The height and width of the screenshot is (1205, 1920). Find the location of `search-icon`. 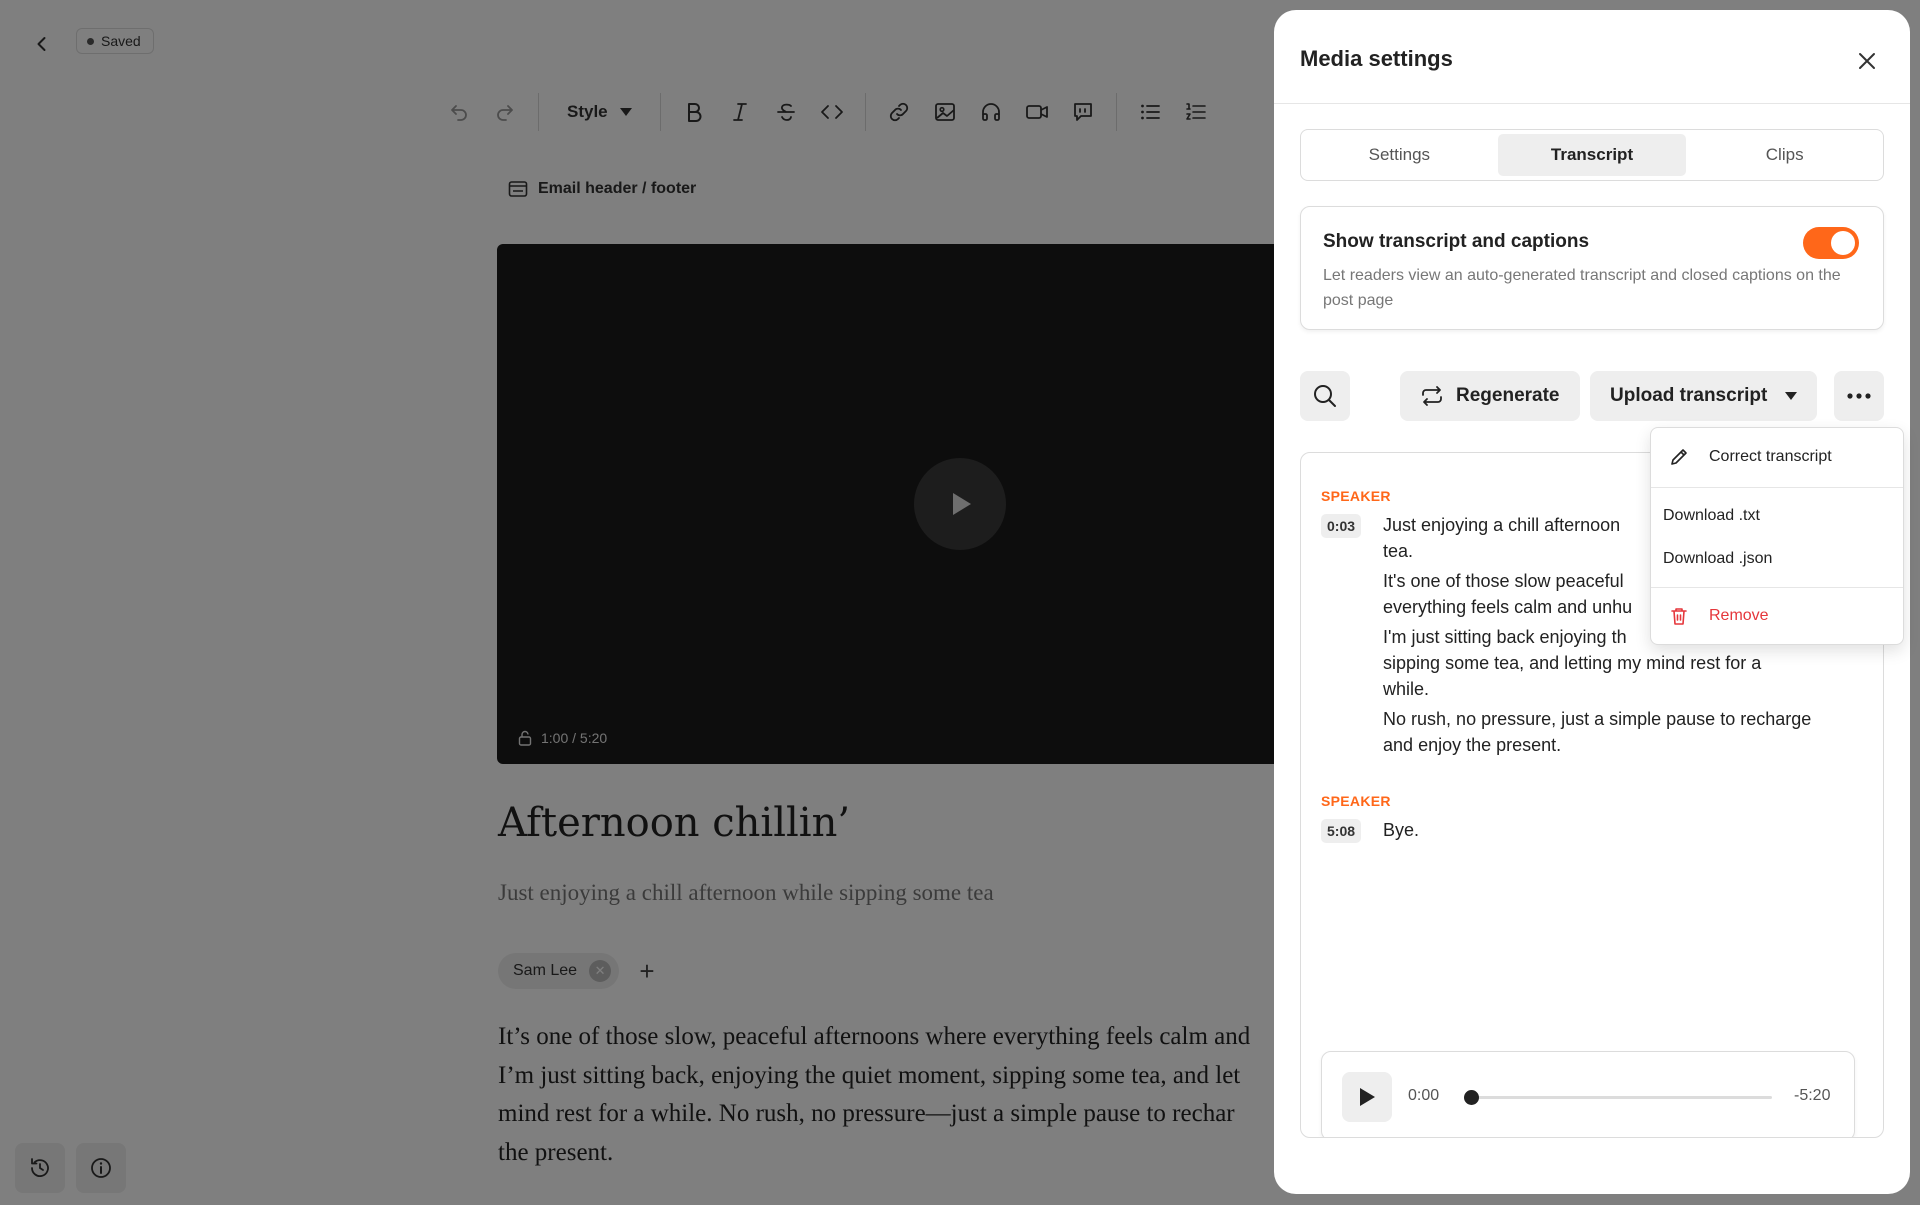

search-icon is located at coordinates (1325, 396).